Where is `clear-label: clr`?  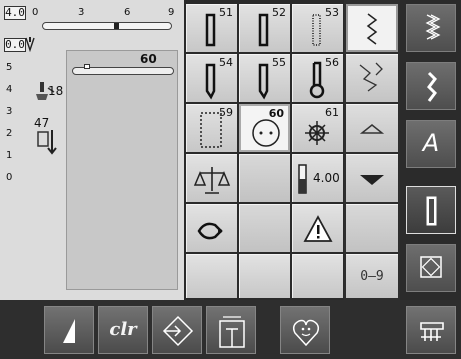 clear-label: clr is located at coordinates (123, 329).